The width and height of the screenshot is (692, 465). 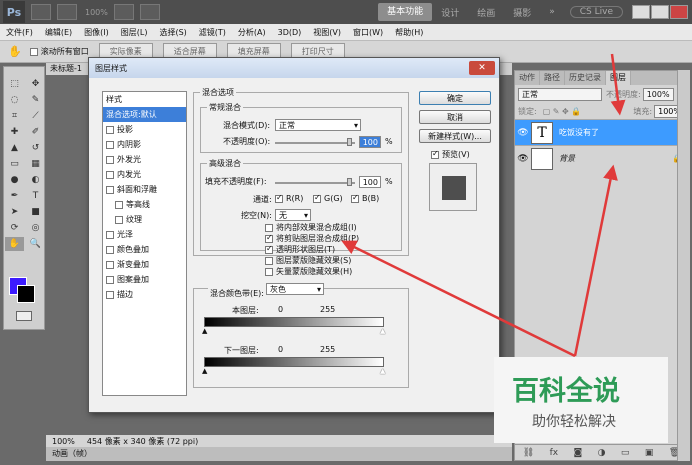 What do you see at coordinates (144, 279) in the screenshot?
I see `style-item: 图案叠加` at bounding box center [144, 279].